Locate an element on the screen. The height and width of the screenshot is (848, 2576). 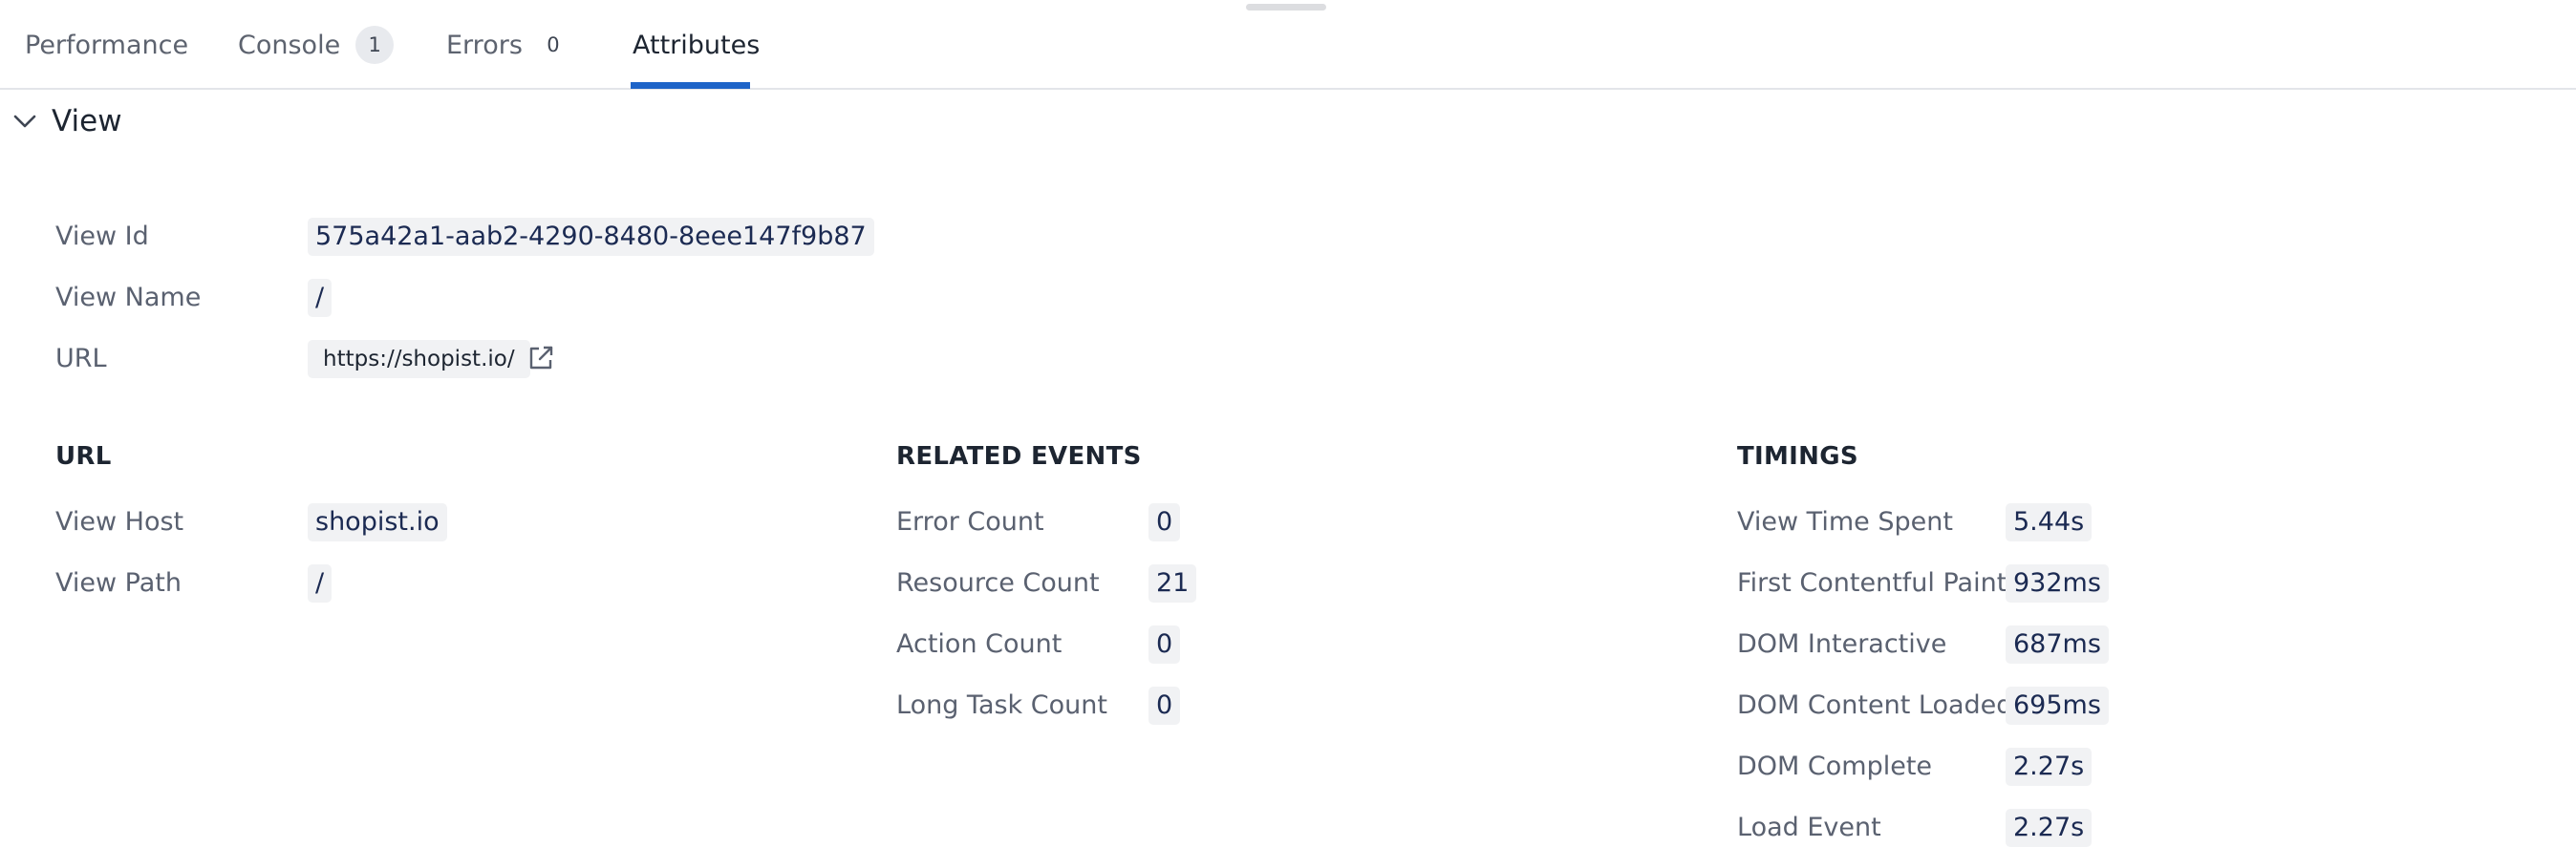
load-event-label: Load Event is located at coordinates (1809, 828).